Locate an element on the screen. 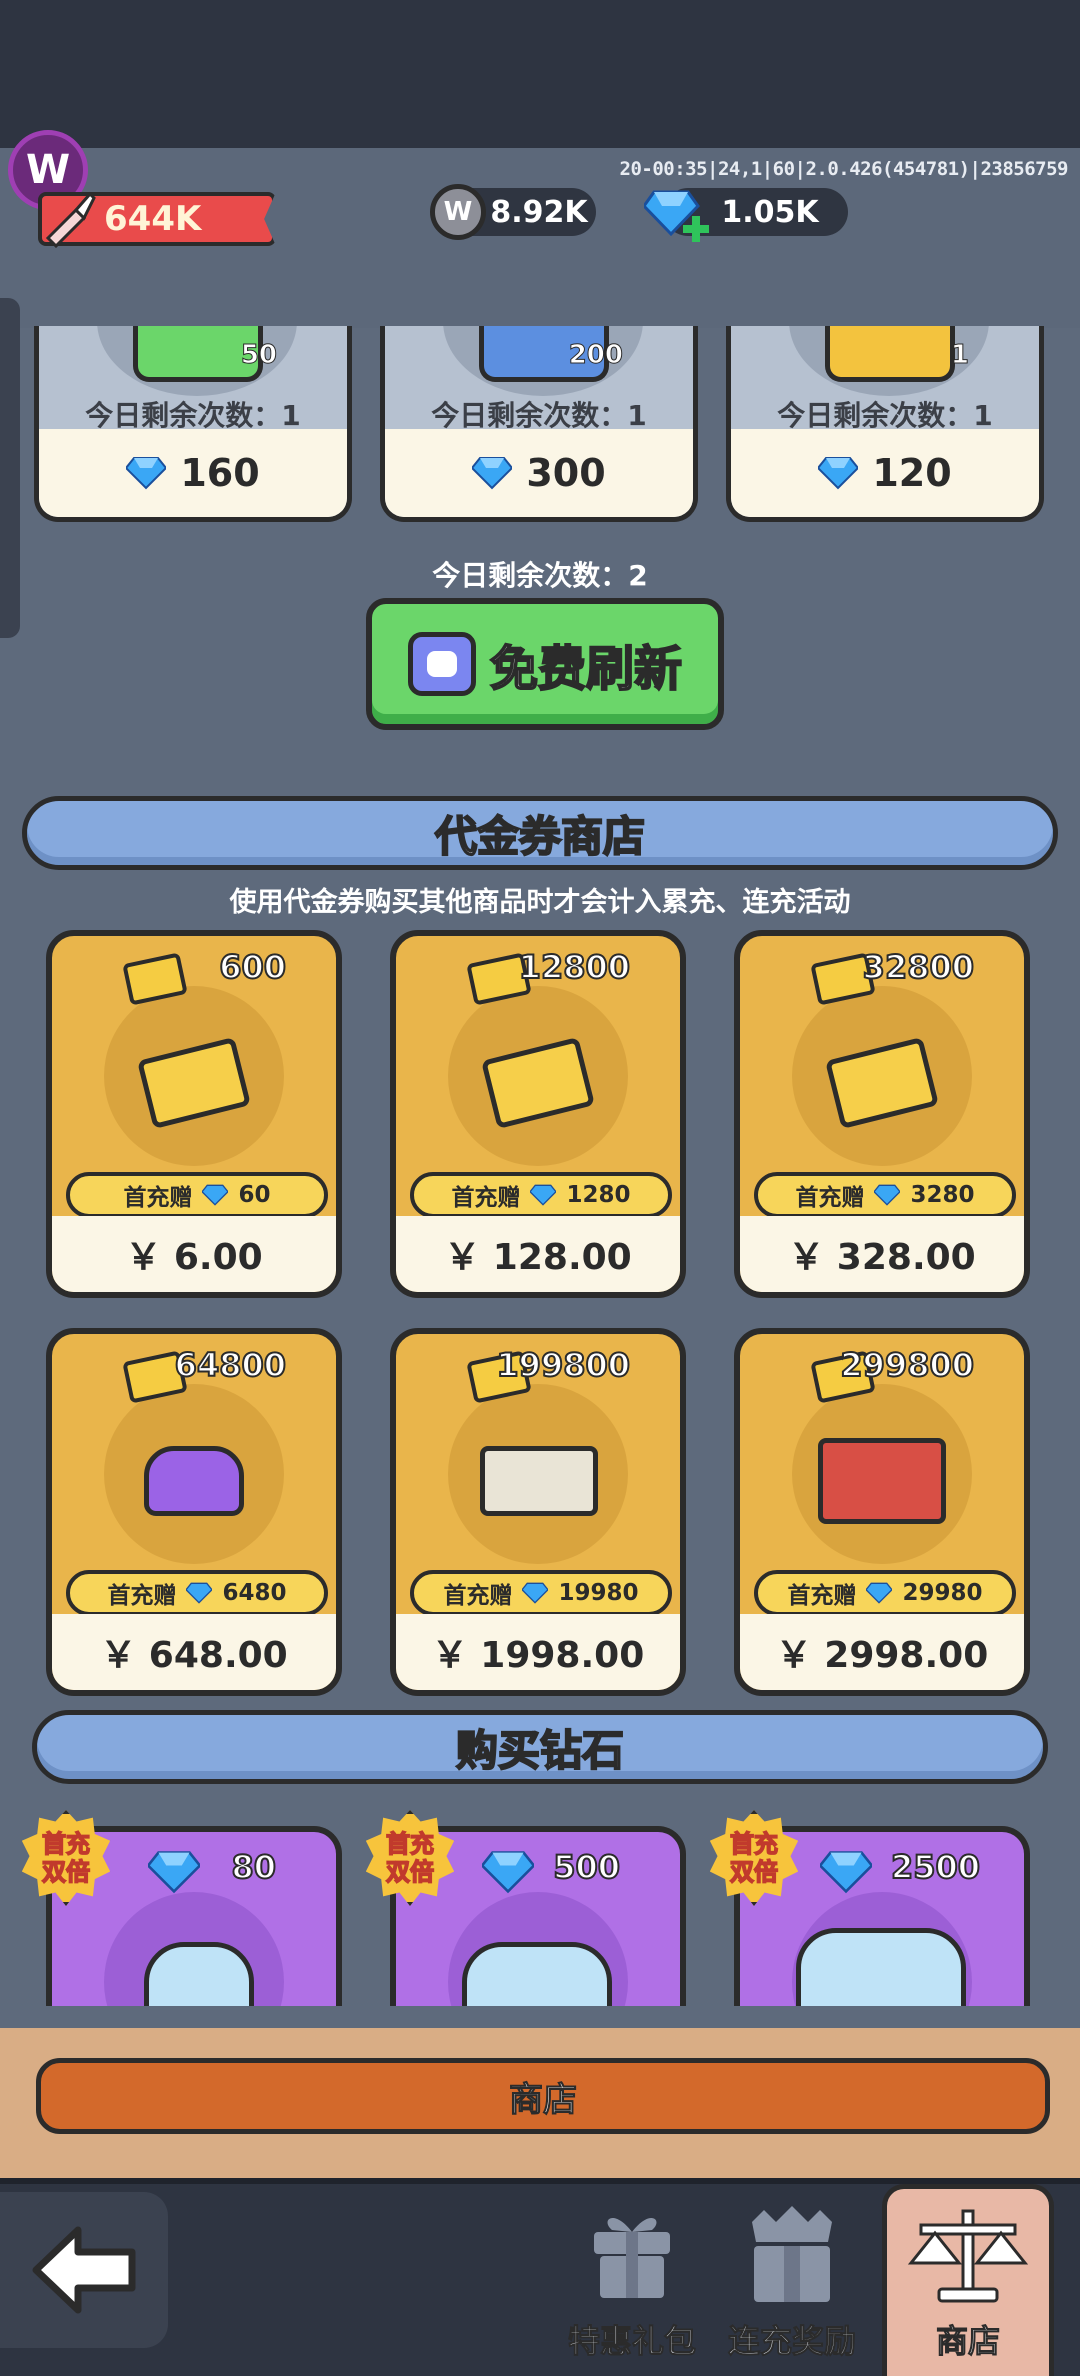 The height and width of the screenshot is (2376, 1080). back-button is located at coordinates (84, 2270).